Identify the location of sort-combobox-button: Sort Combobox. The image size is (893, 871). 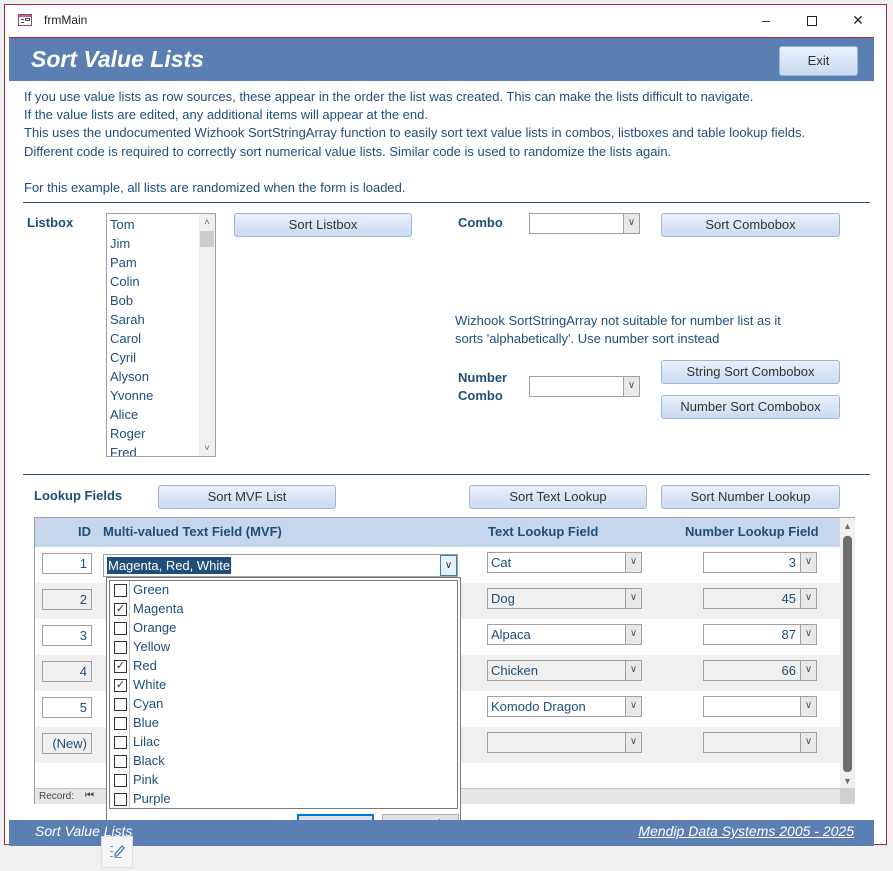
(750, 225).